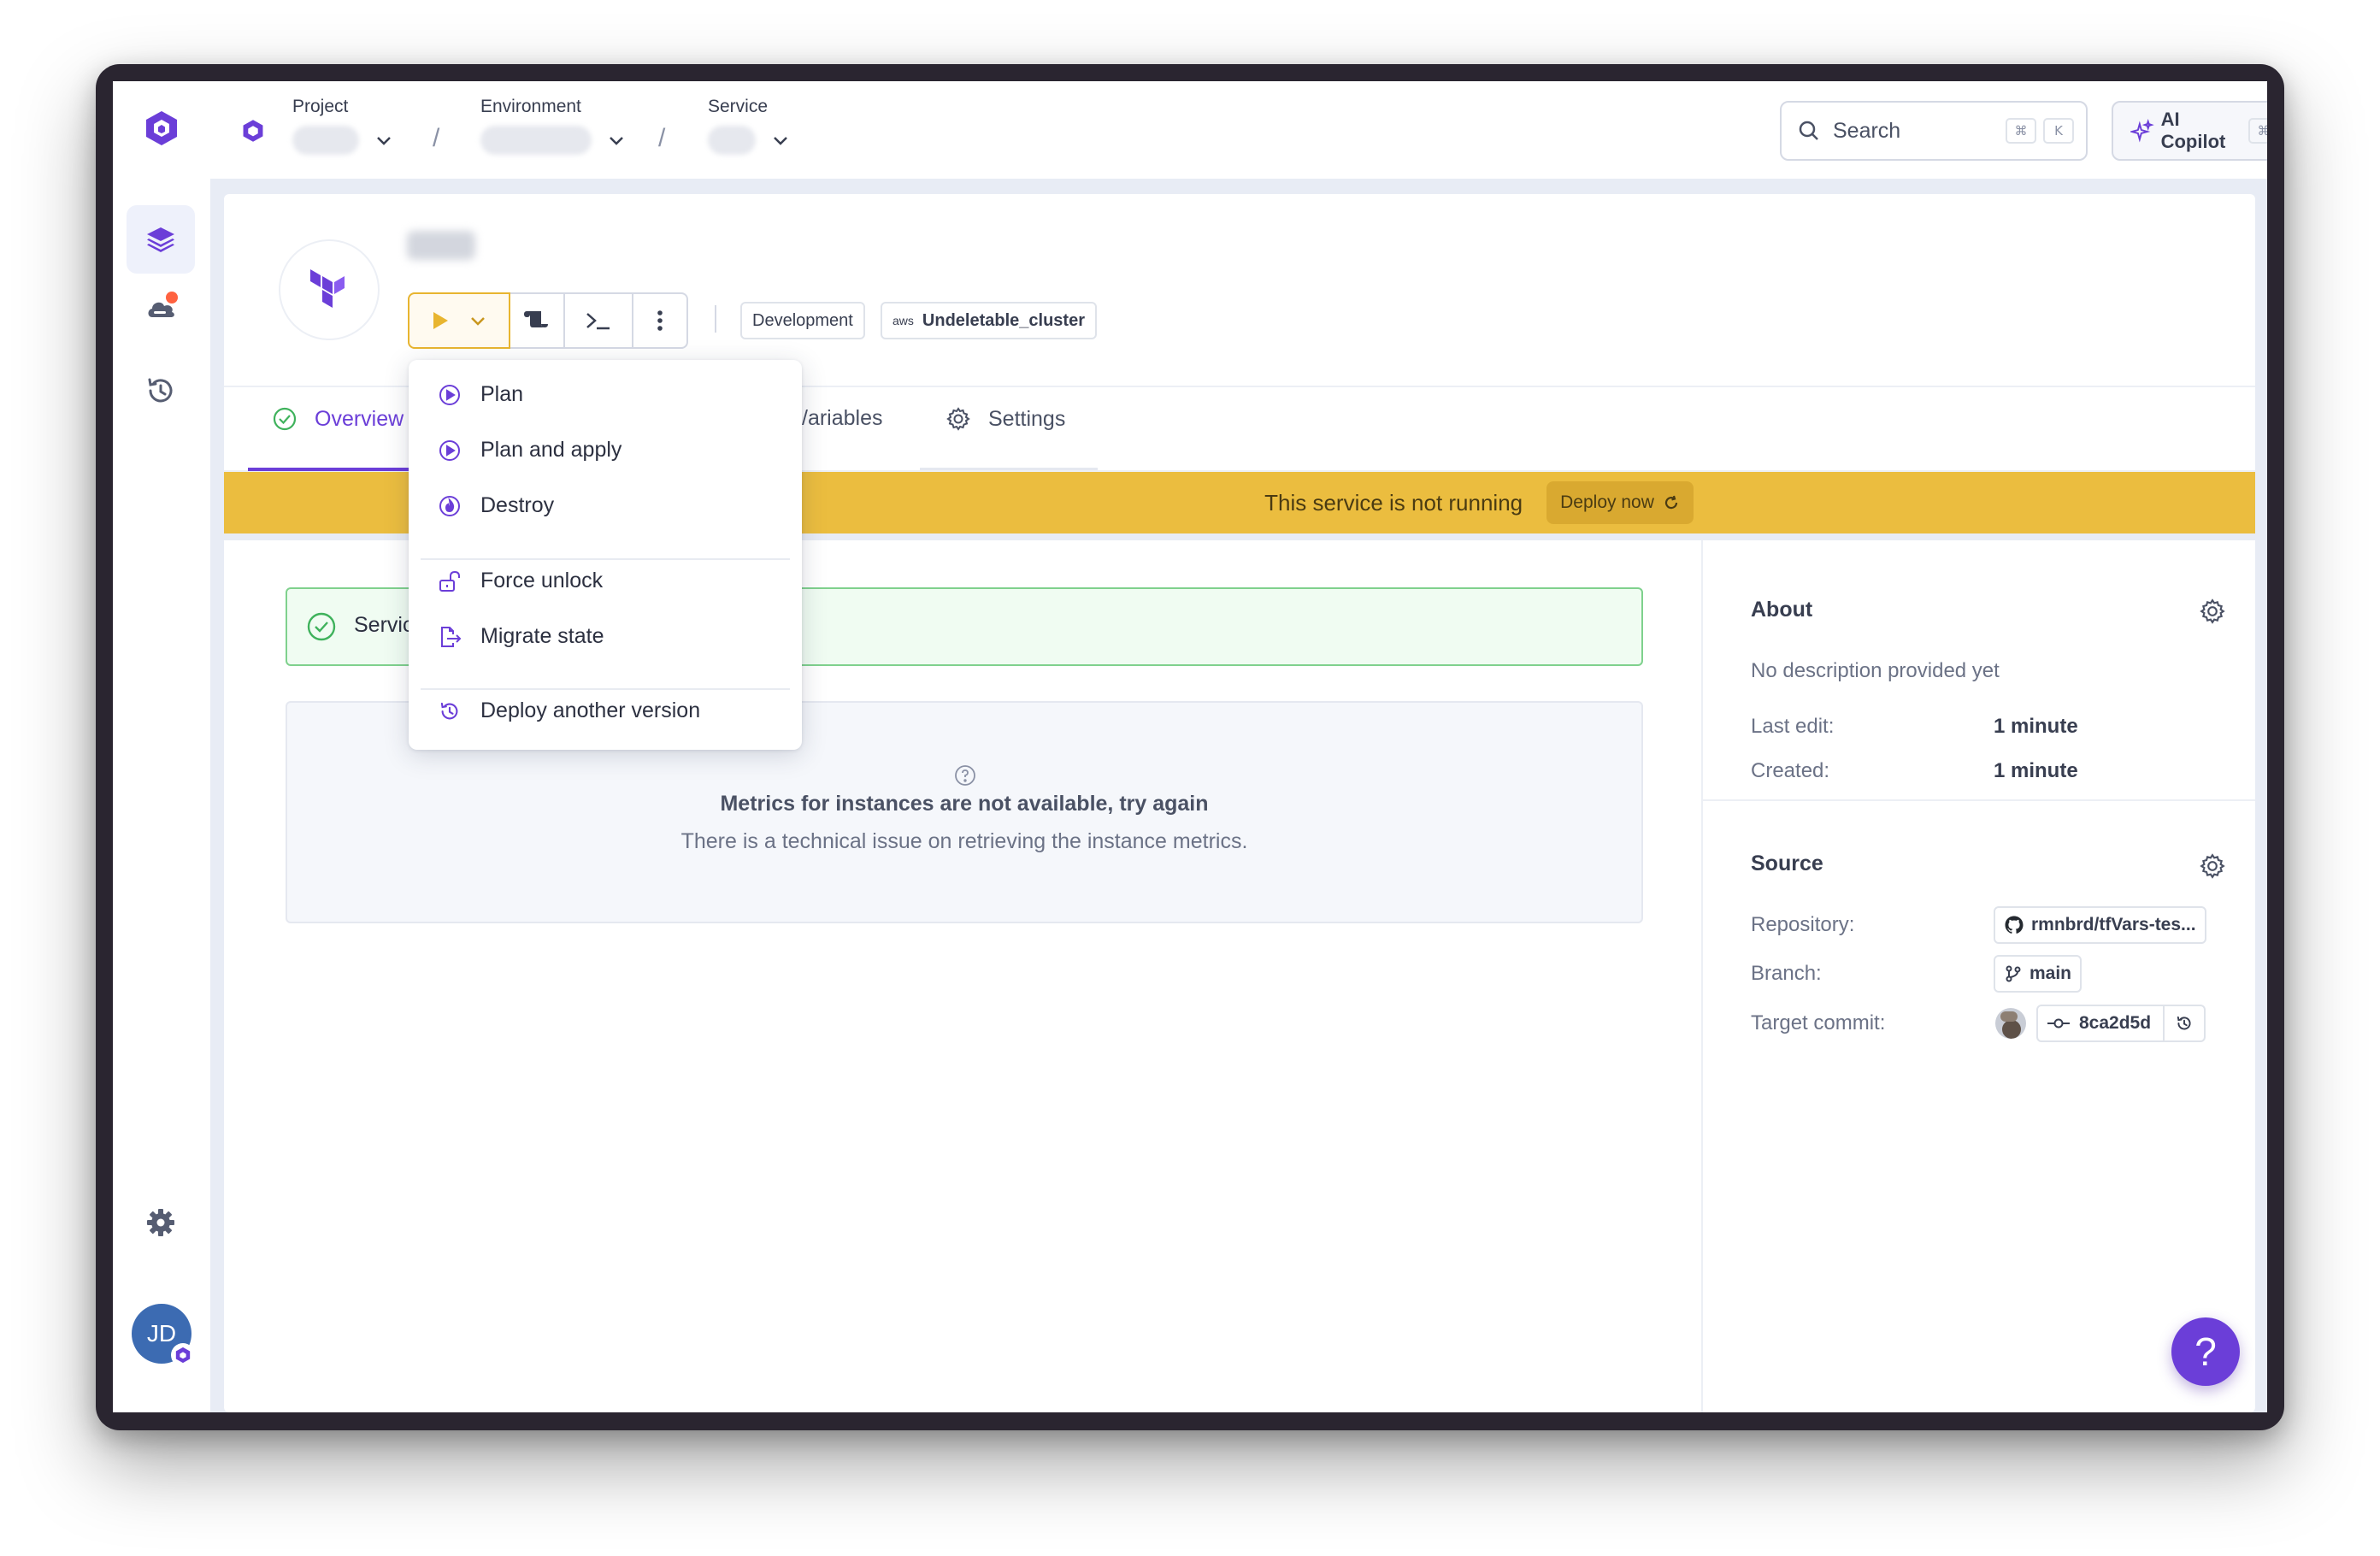 This screenshot has height=1556, width=2380. What do you see at coordinates (1027, 418) in the screenshot?
I see `tab-settings-label: Settings` at bounding box center [1027, 418].